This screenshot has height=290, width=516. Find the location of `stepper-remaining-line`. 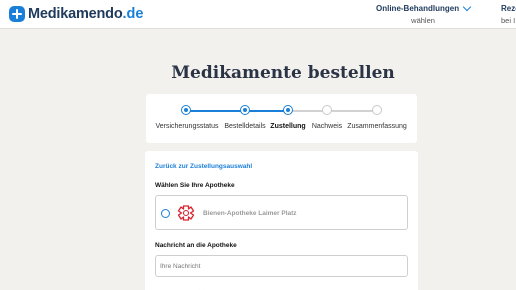

stepper-remaining-line is located at coordinates (332, 111).